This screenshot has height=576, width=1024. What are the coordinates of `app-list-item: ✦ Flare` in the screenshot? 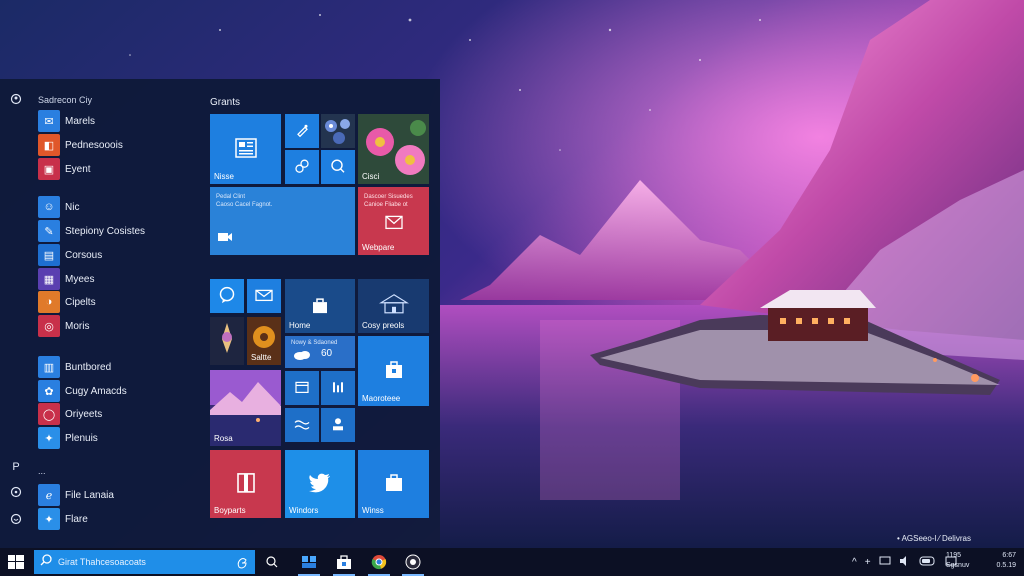 It's located at (113, 519).